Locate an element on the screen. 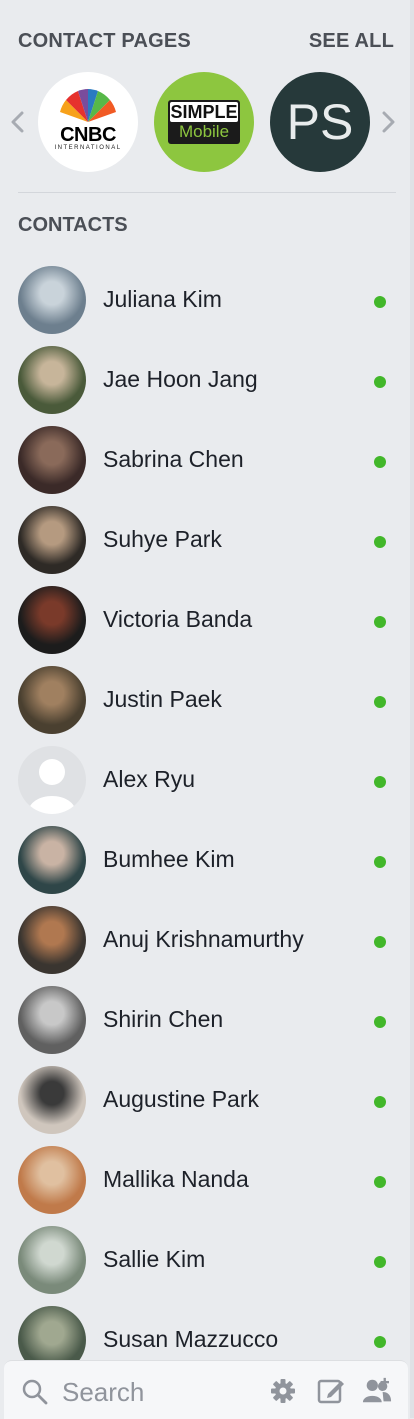  contact-row: Bumhee Kim is located at coordinates (205, 862).